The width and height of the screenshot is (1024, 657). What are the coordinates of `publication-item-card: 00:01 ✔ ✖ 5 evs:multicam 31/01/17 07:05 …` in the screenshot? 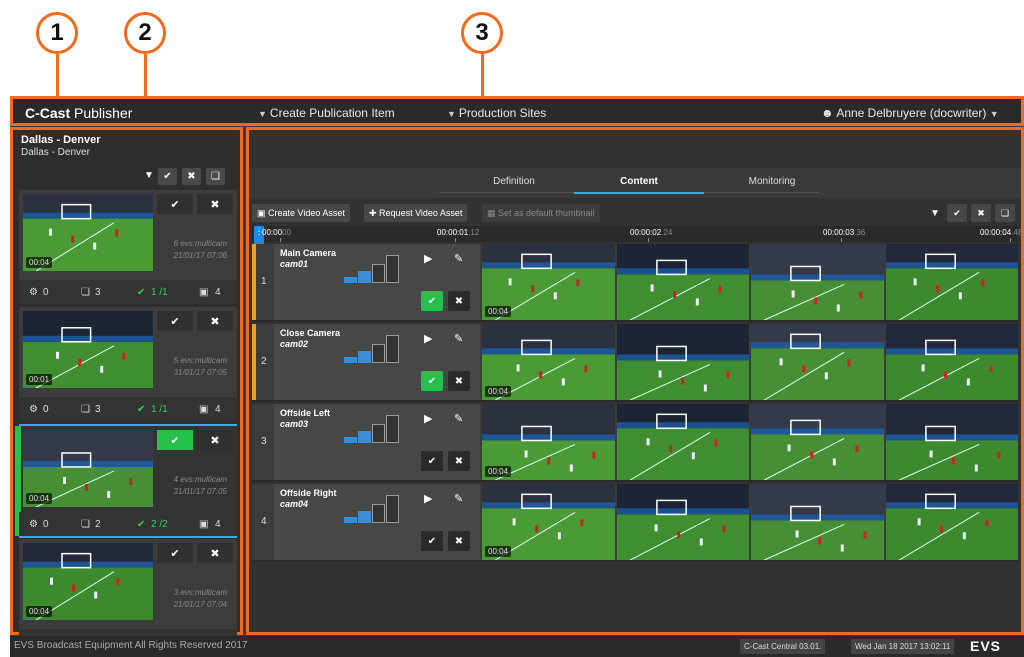 It's located at (128, 364).